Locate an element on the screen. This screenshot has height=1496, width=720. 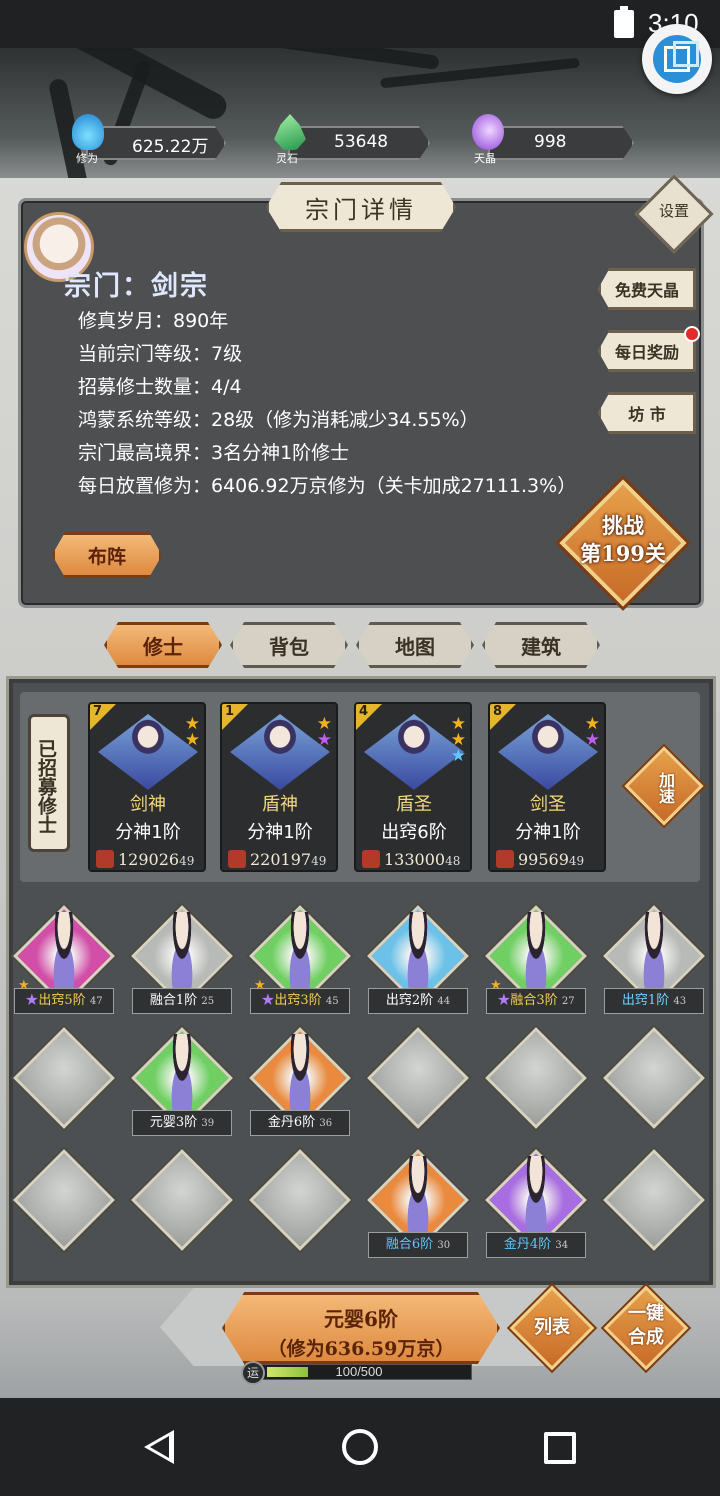
recruited-card: 7 ★ ★ 剑神 分神1阶 12902649 is located at coordinates (147, 787).